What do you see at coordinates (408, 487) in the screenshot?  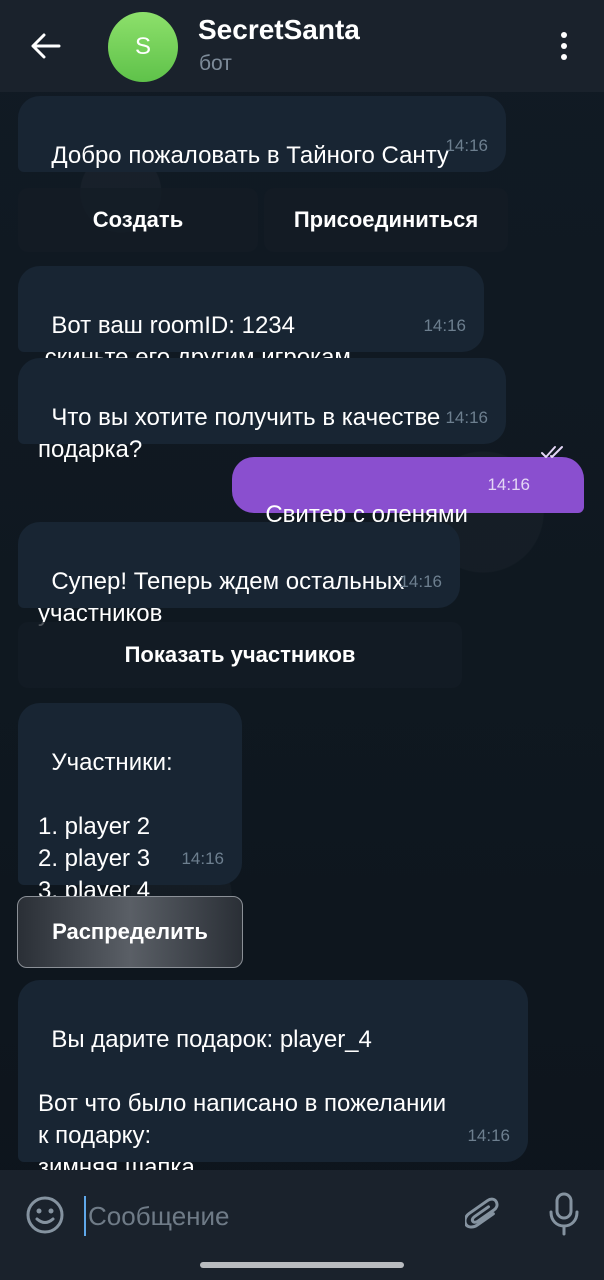 I see `outgoing-message-bubble: Свитер с оленями 14:16` at bounding box center [408, 487].